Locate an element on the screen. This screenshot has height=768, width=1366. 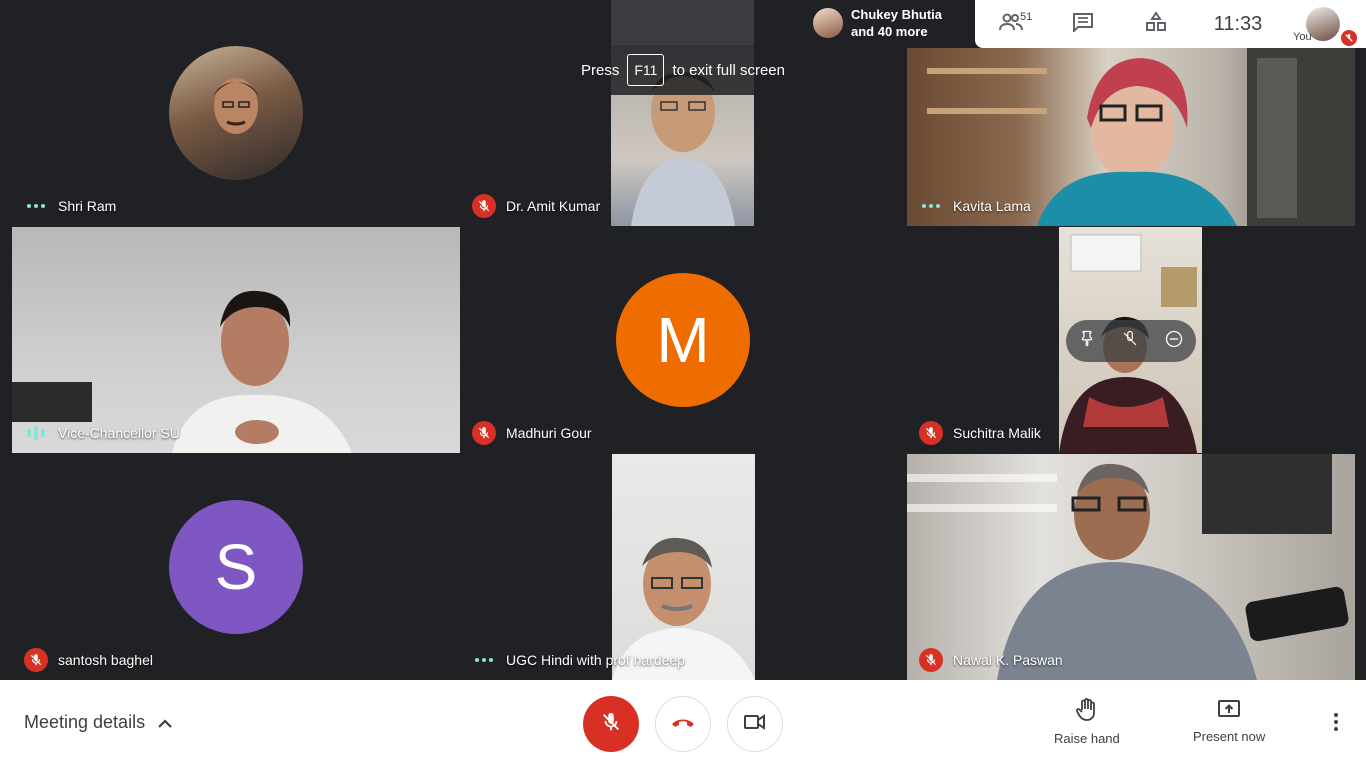
participant-tile: S santosh baghel is located at coordinates (236, 567).